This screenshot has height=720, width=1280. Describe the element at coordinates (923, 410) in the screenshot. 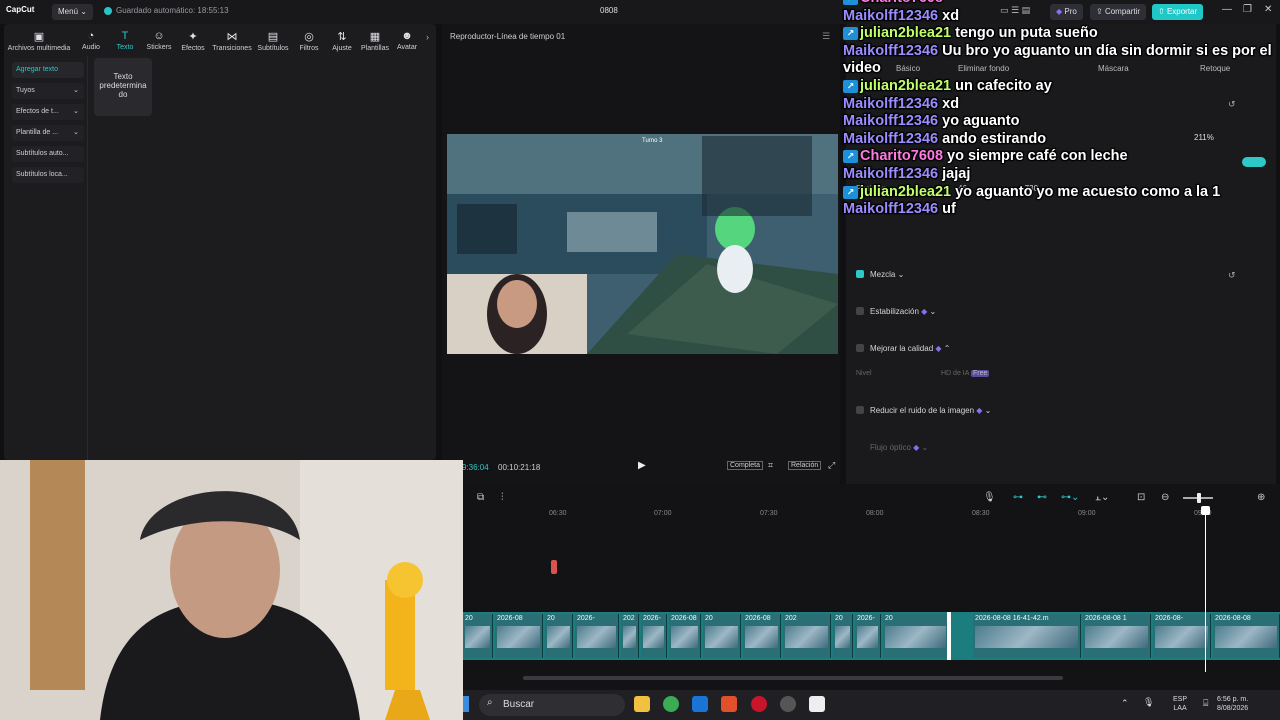

I see `noise-row: Reducir el ruido de la imagen ◆ ⌄` at that location.